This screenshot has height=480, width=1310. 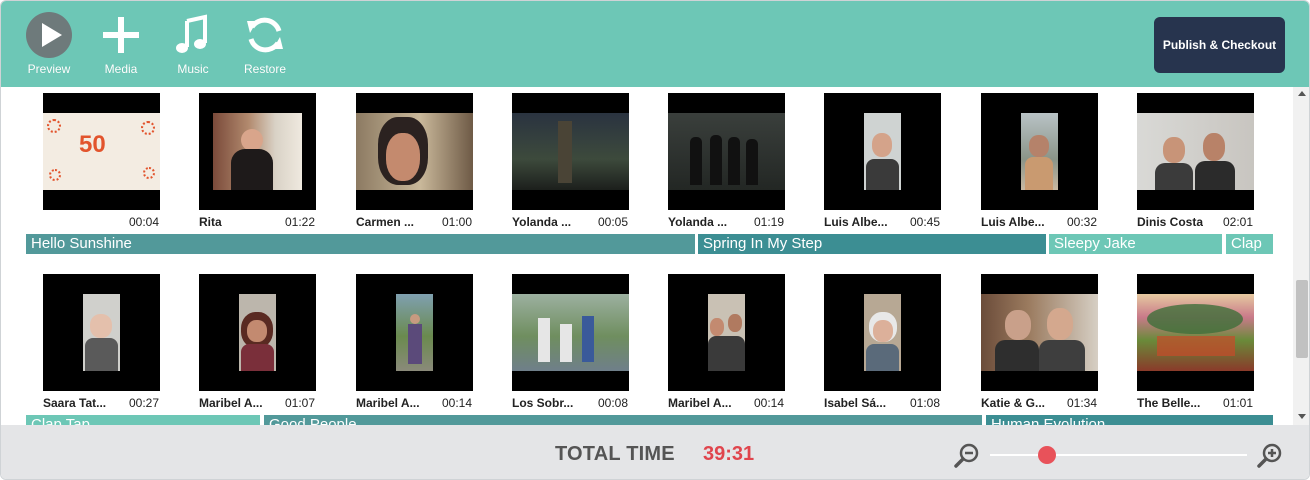 I want to click on clip-name: Dinis Costa, so click(x=1170, y=222).